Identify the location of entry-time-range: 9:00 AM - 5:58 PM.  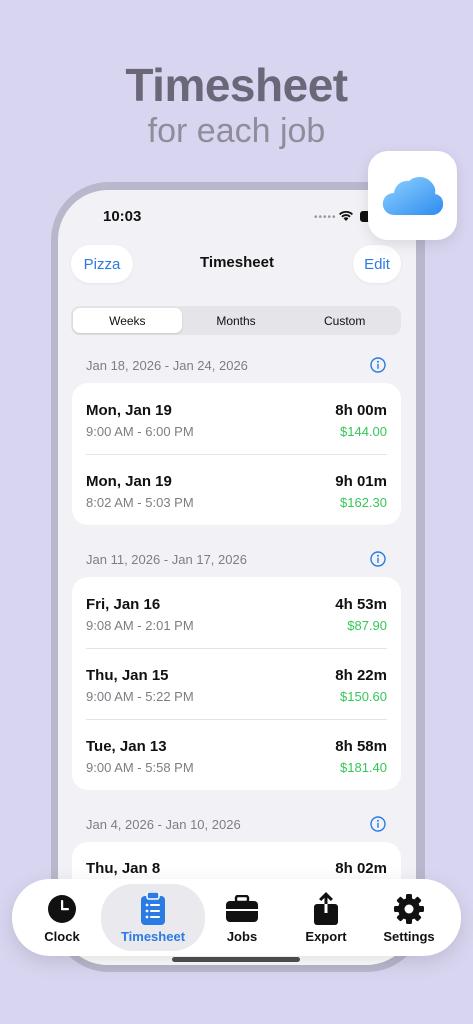
(140, 767).